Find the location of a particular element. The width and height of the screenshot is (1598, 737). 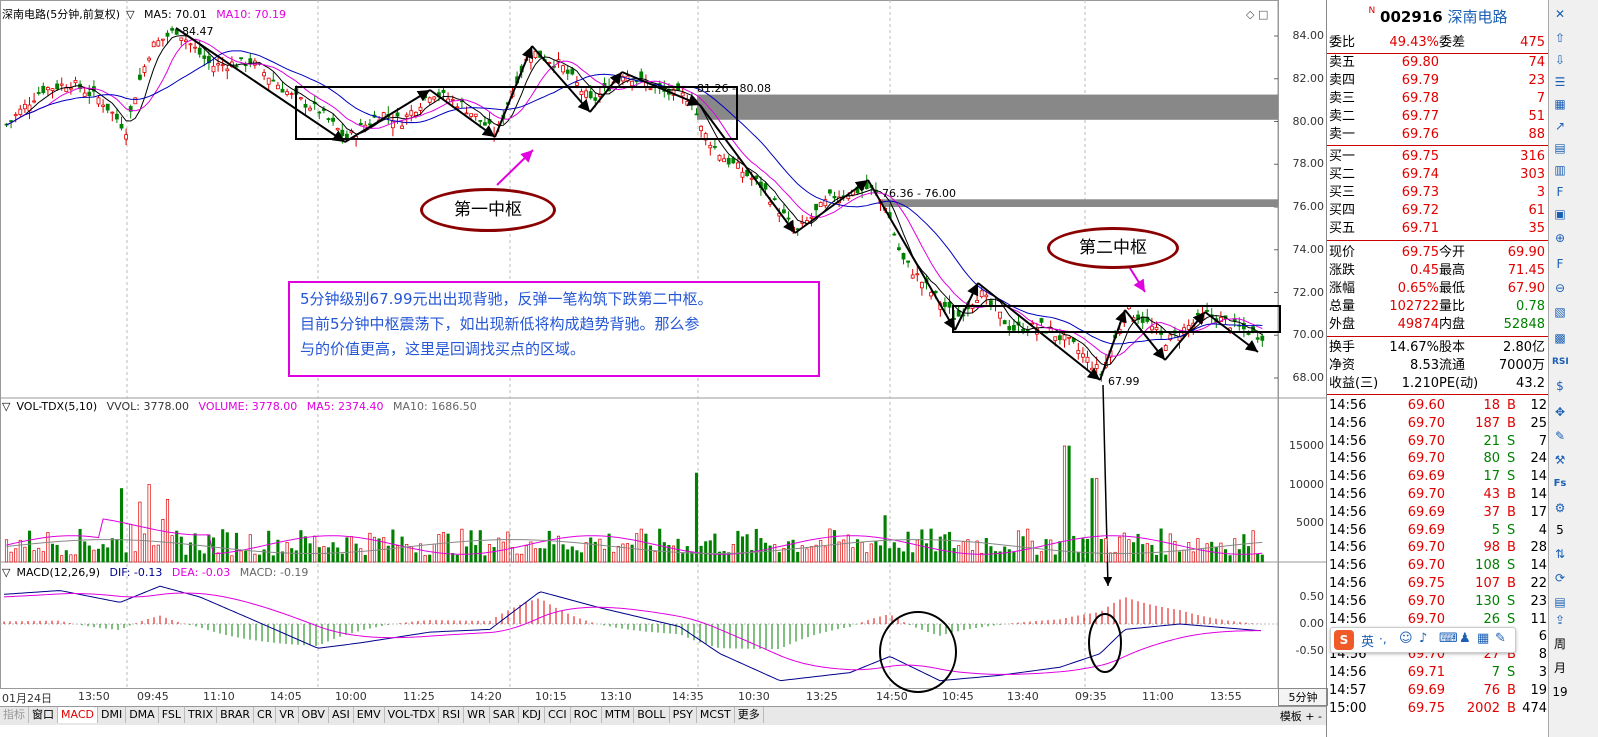

day-19-button: 19 is located at coordinates (1560, 692).